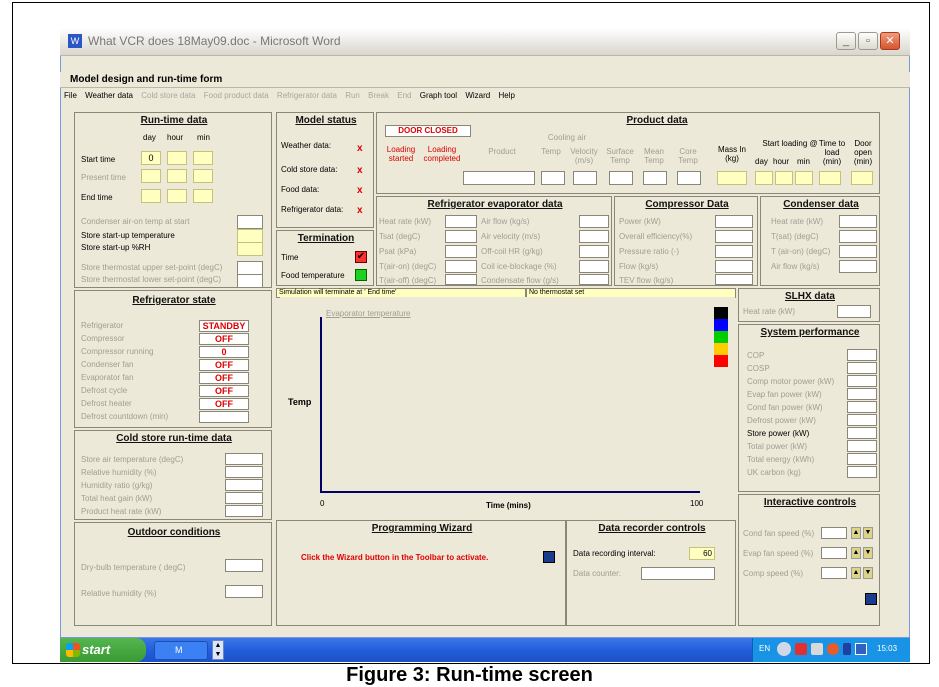 The height and width of the screenshot is (687, 939). I want to click on comp-flow-field, so click(734, 266).